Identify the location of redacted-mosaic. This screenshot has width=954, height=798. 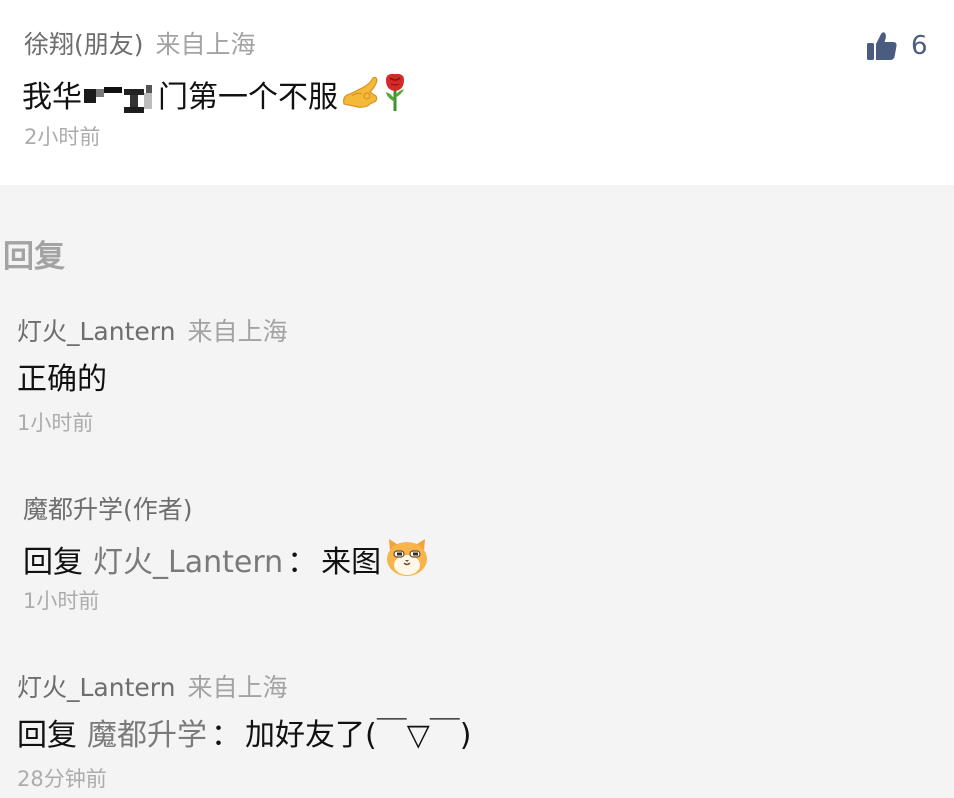
(120, 98).